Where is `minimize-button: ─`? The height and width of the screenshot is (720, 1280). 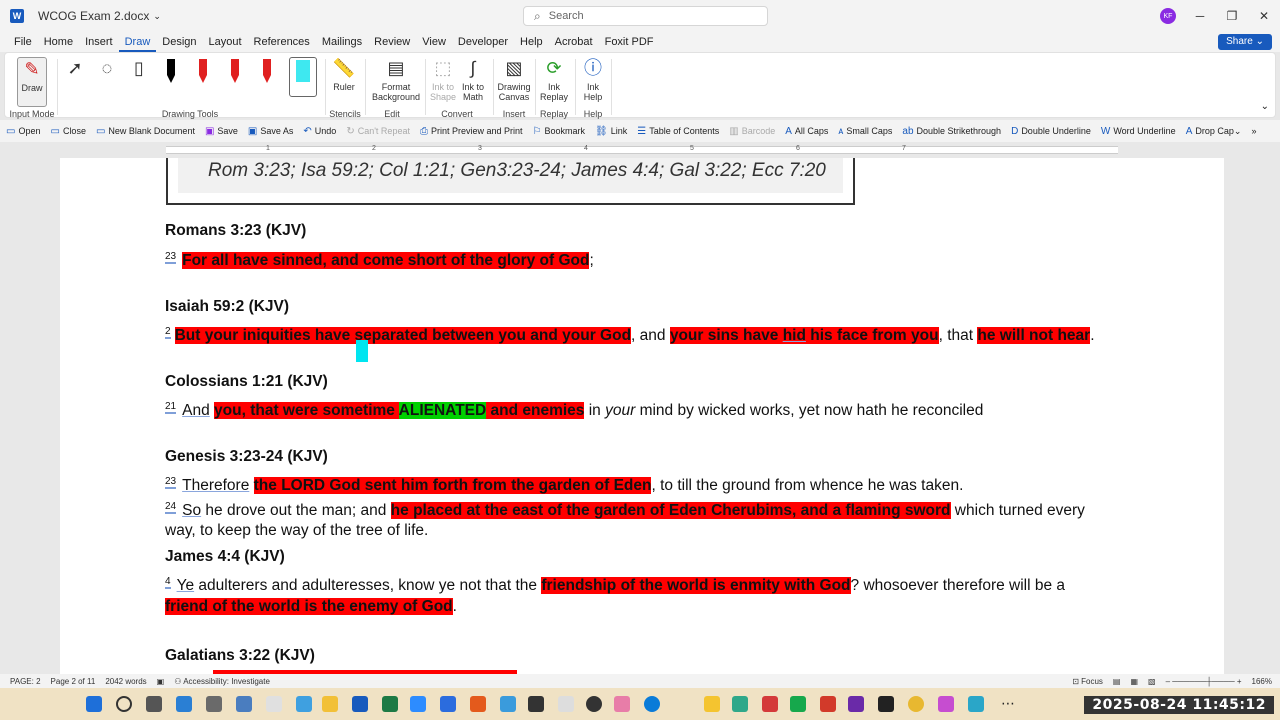
minimize-button: ─ is located at coordinates (1200, 16).